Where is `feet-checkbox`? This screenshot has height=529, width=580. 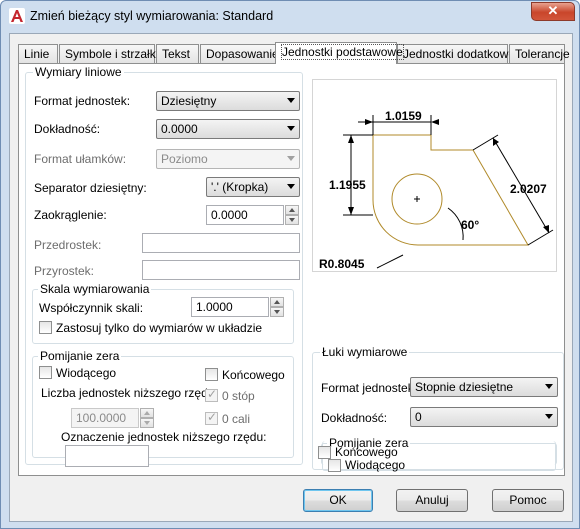 feet-checkbox is located at coordinates (211, 394).